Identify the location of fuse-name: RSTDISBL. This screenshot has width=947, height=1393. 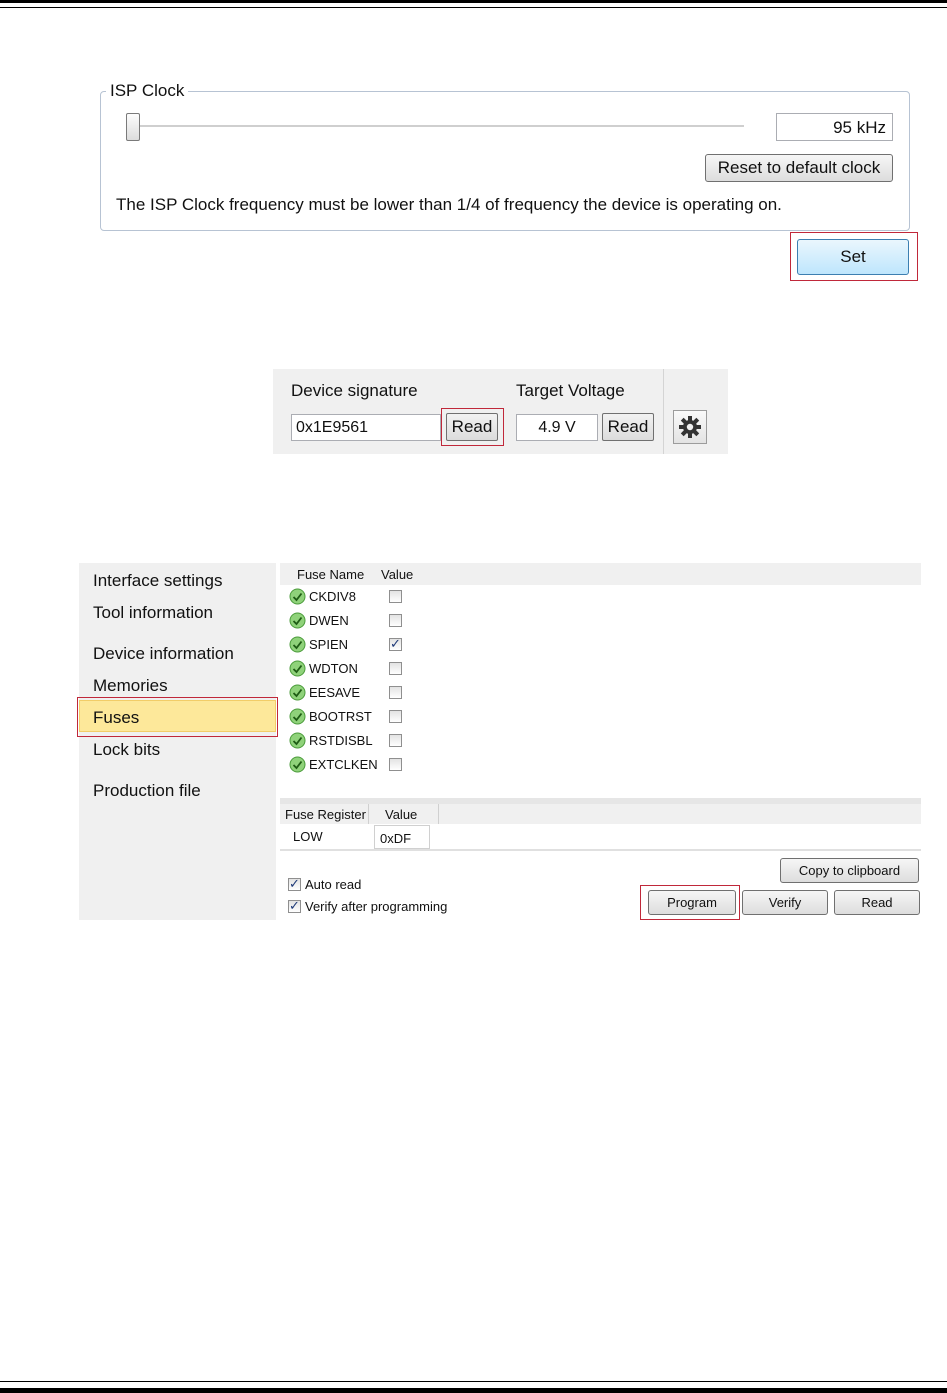
(341, 740).